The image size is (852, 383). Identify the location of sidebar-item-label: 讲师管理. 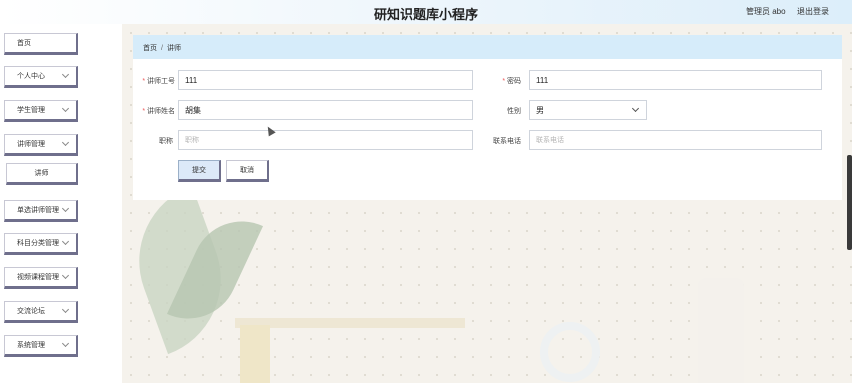
(31, 144).